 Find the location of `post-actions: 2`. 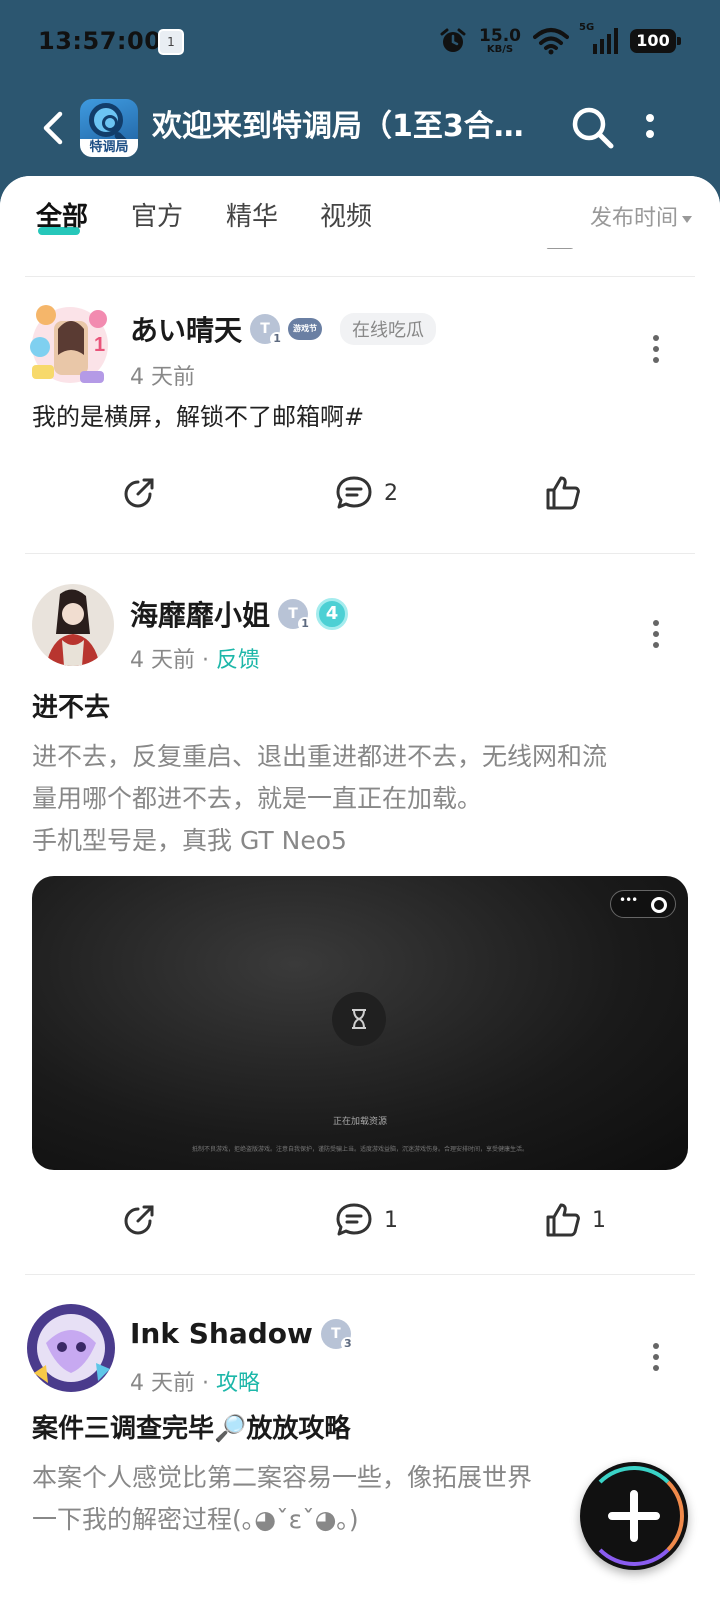

post-actions: 2 is located at coordinates (360, 495).